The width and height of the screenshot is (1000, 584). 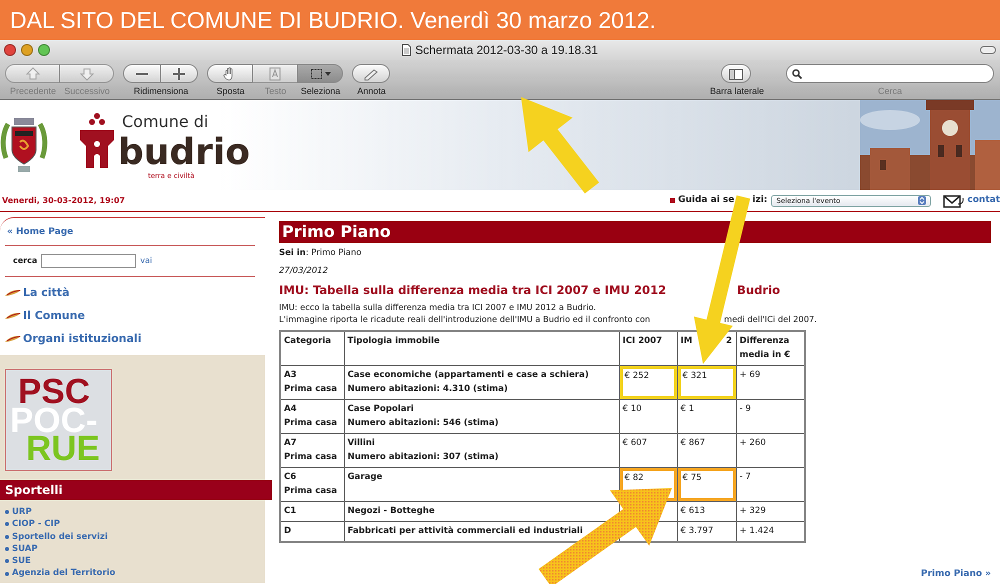 I want to click on stepper-icon, so click(x=922, y=200).